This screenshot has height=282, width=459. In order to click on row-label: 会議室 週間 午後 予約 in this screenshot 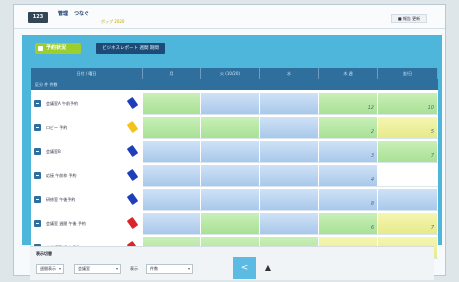, I will do `click(66, 223)`.